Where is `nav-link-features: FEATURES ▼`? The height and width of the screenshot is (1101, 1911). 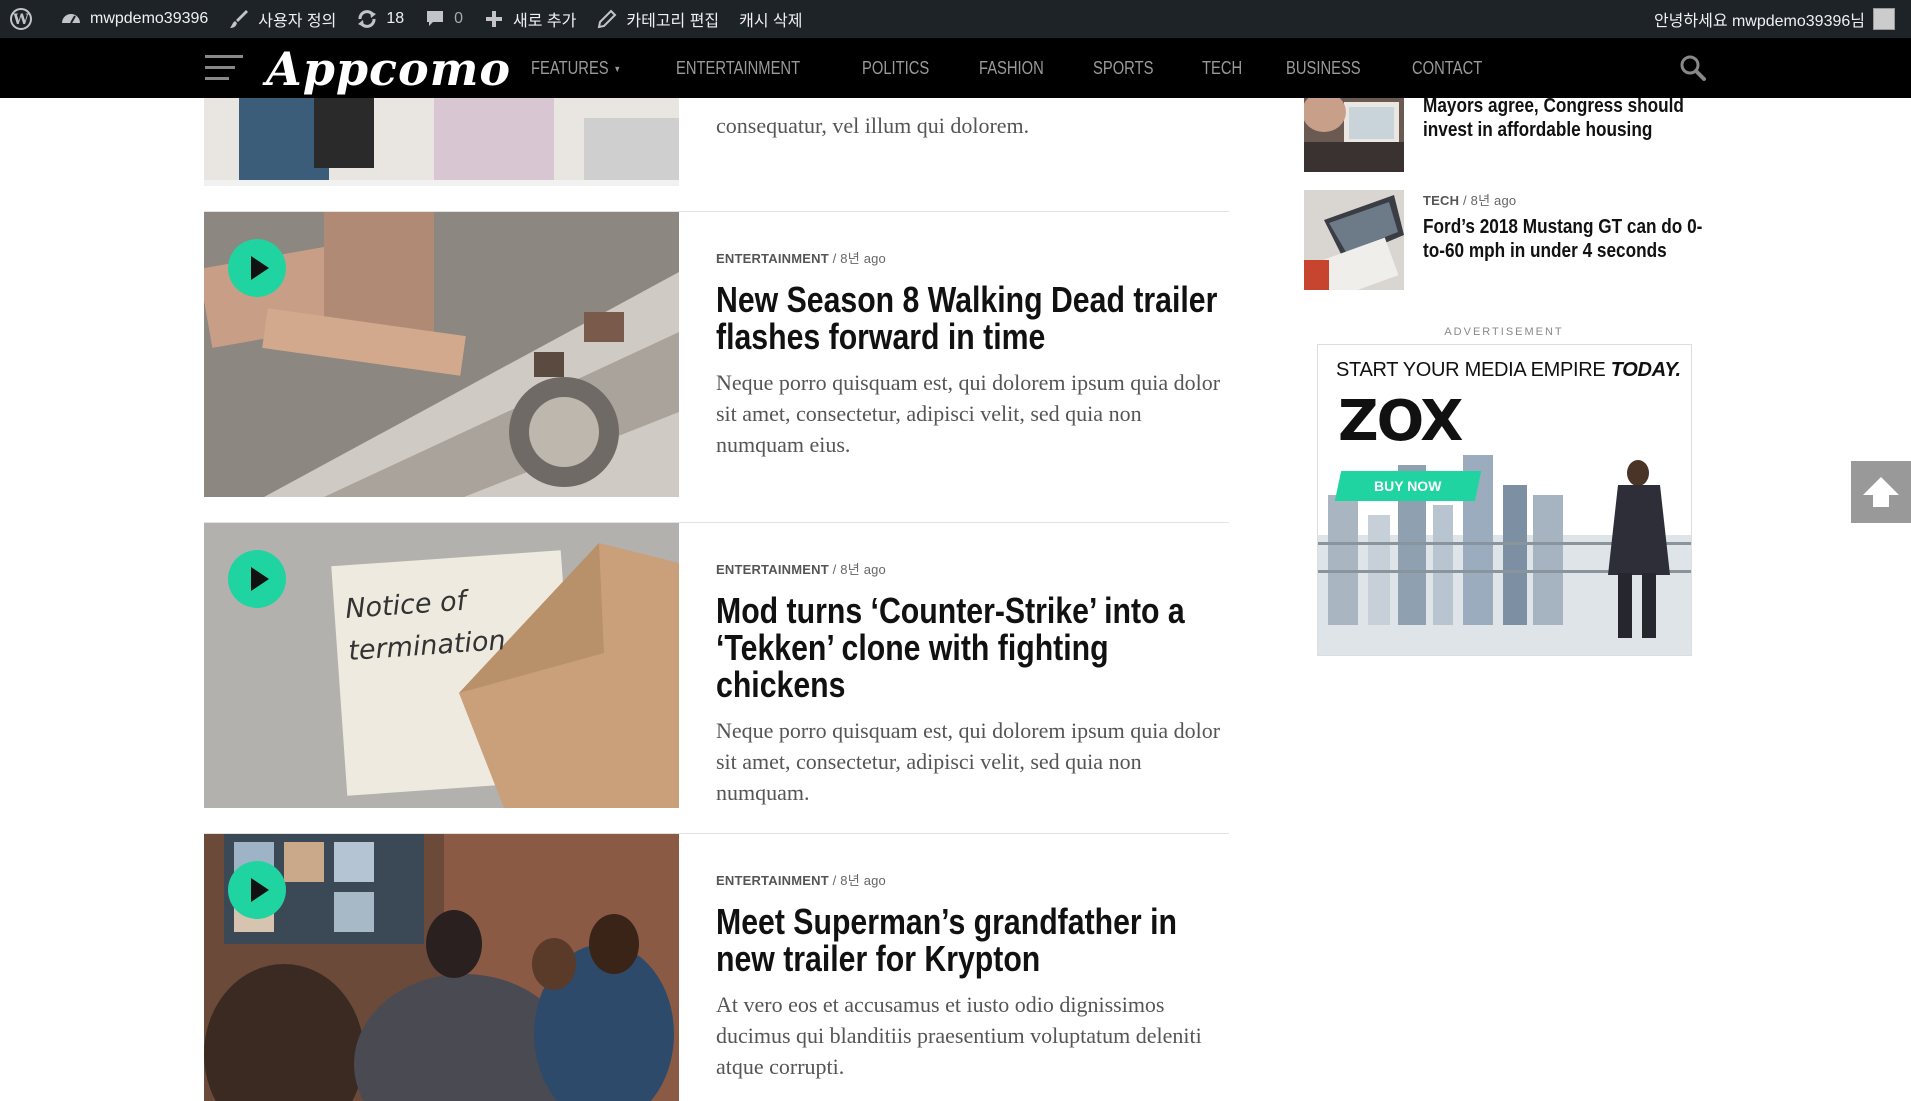 nav-link-features: FEATURES ▼ is located at coordinates (576, 68).